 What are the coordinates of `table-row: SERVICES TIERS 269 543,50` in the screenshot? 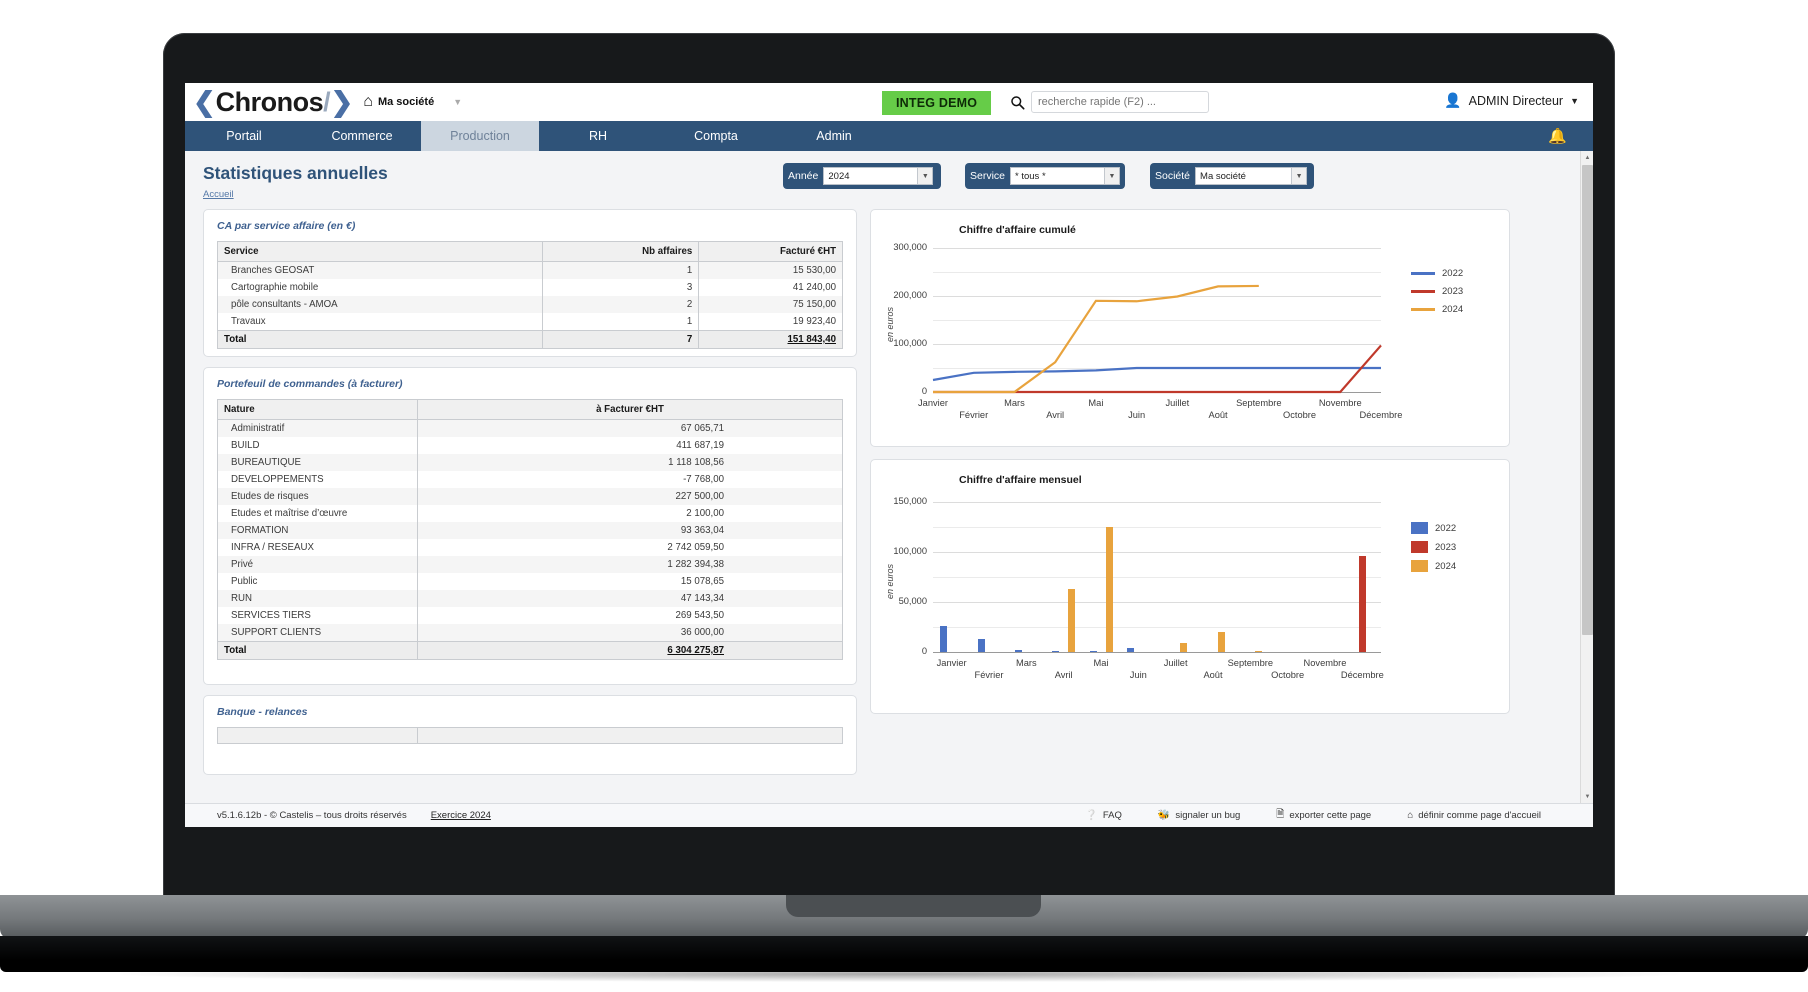 It's located at (530, 615).